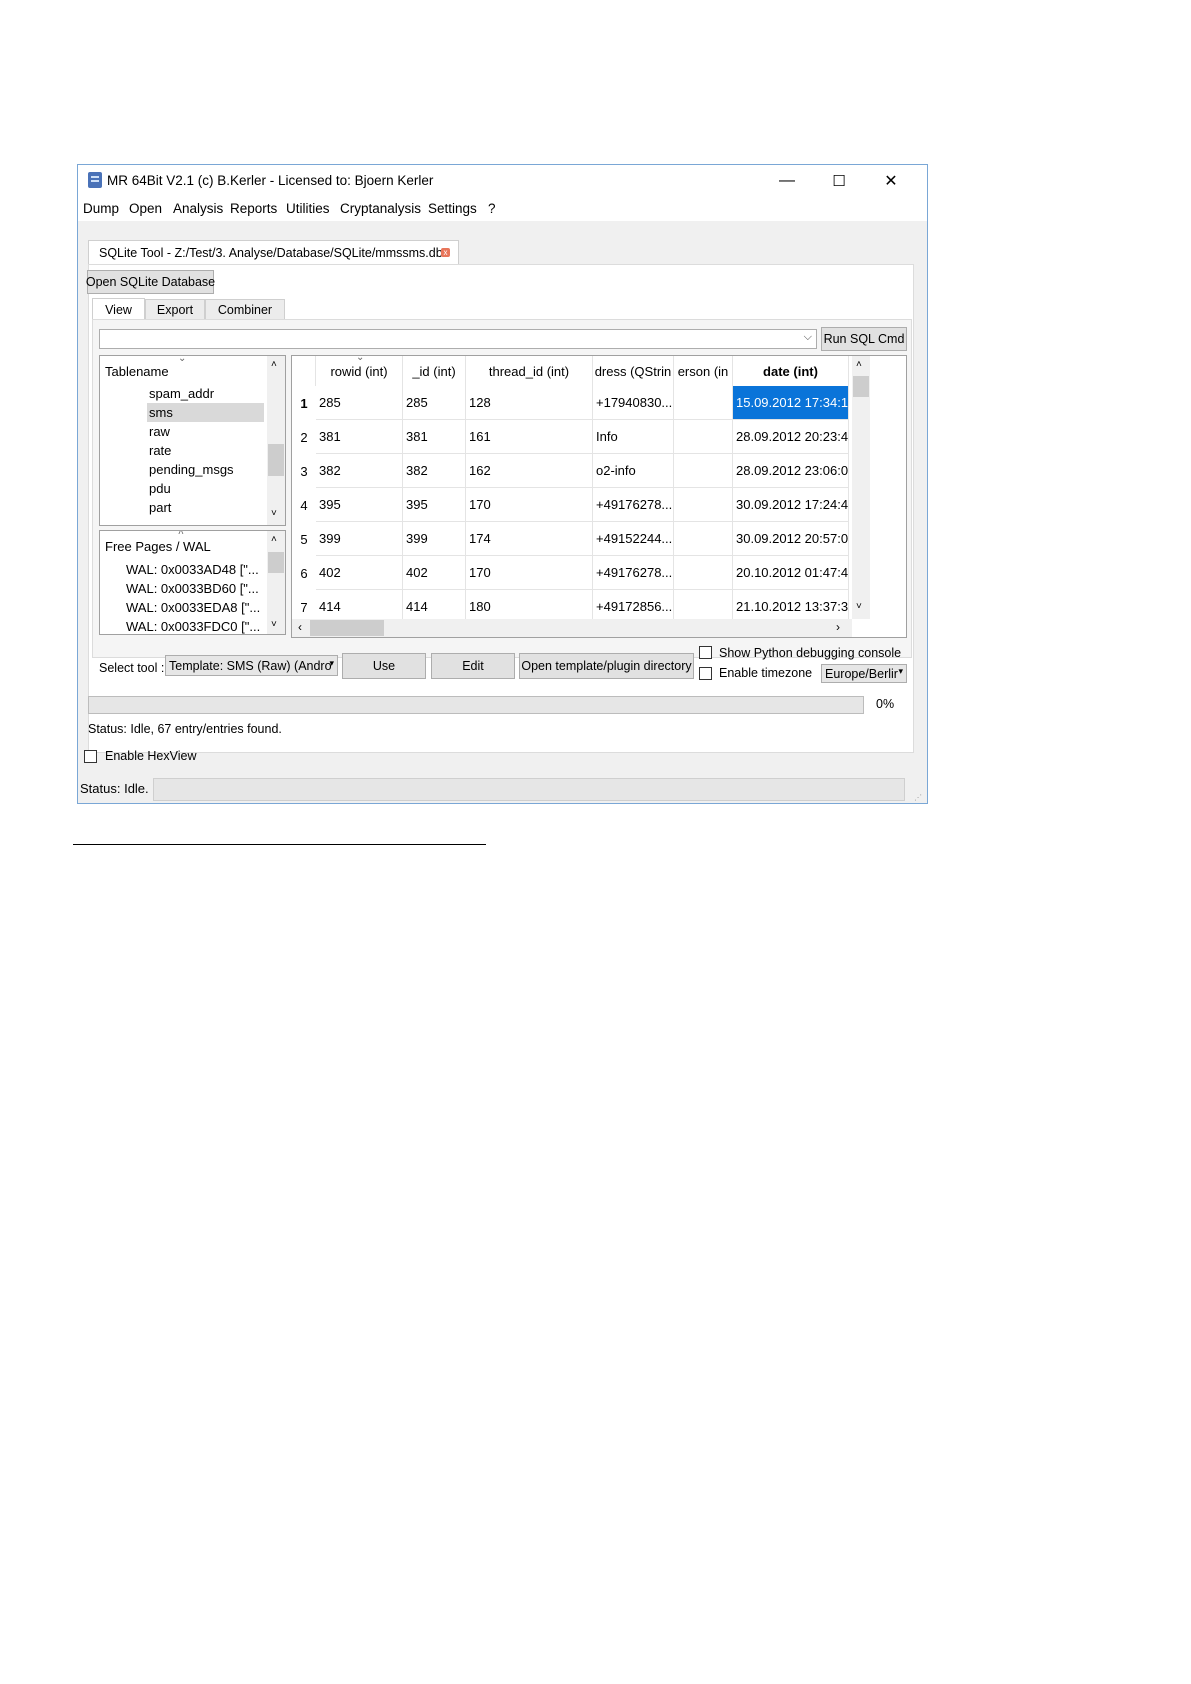 This screenshot has width=1191, height=1684. I want to click on column-header-id: _id (int), so click(434, 371).